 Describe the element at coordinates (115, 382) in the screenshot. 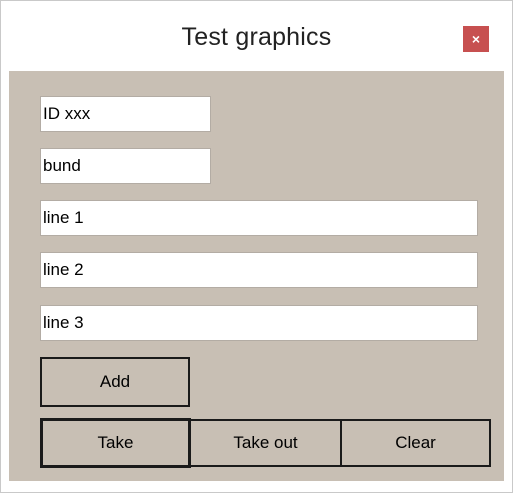

I see `add-button: Add` at that location.